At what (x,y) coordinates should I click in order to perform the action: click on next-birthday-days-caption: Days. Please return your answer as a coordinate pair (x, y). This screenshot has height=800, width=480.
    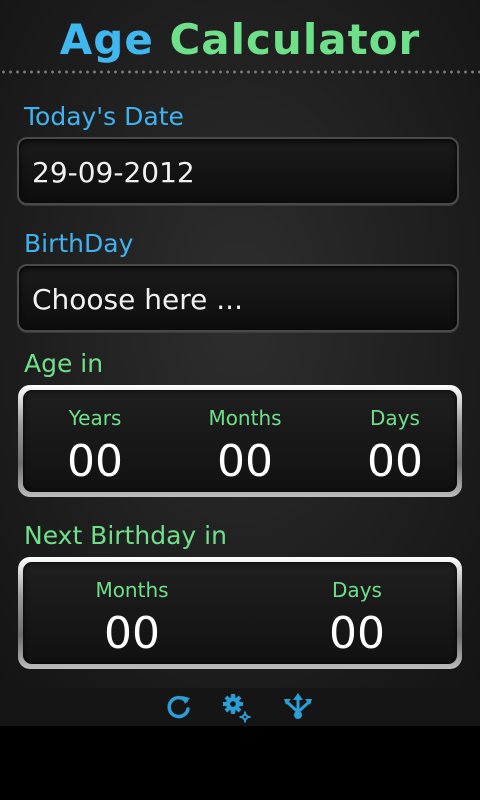
    Looking at the image, I should click on (357, 590).